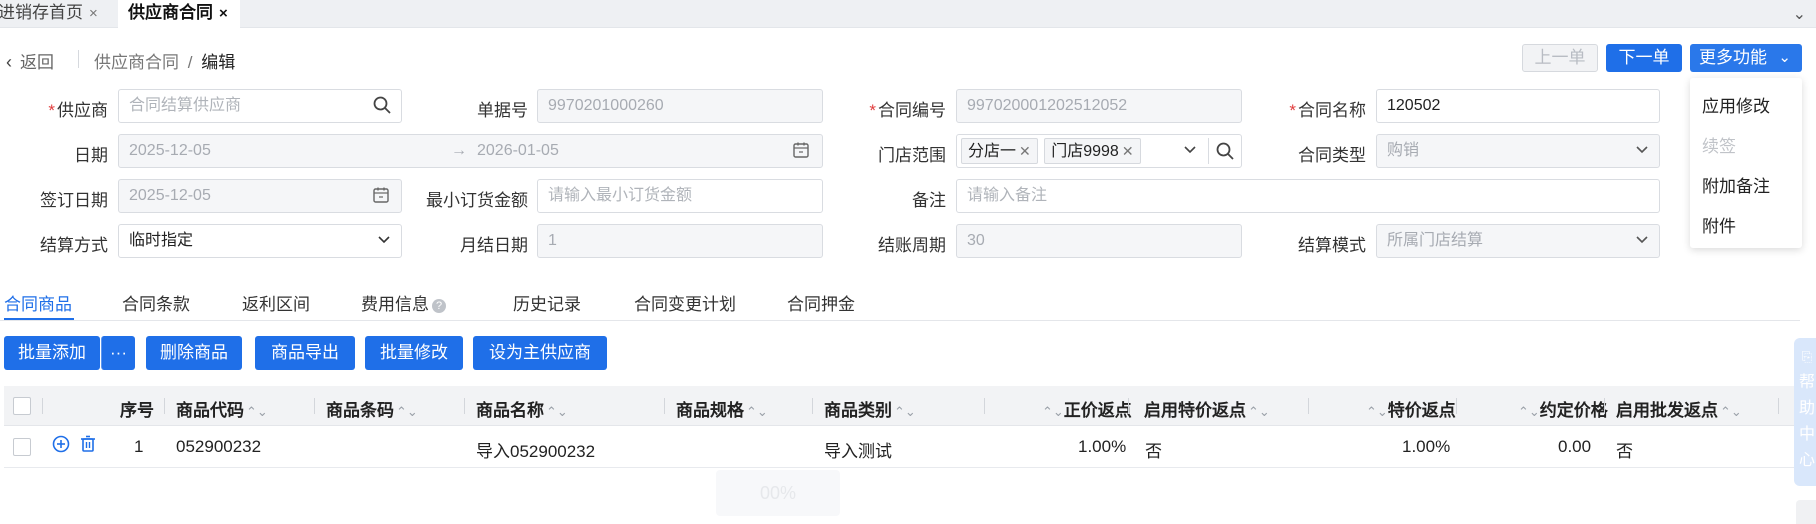 The width and height of the screenshot is (1816, 524). Describe the element at coordinates (372, 408) in the screenshot. I see `col-barcode: 商品条码 ⌃⌄` at that location.